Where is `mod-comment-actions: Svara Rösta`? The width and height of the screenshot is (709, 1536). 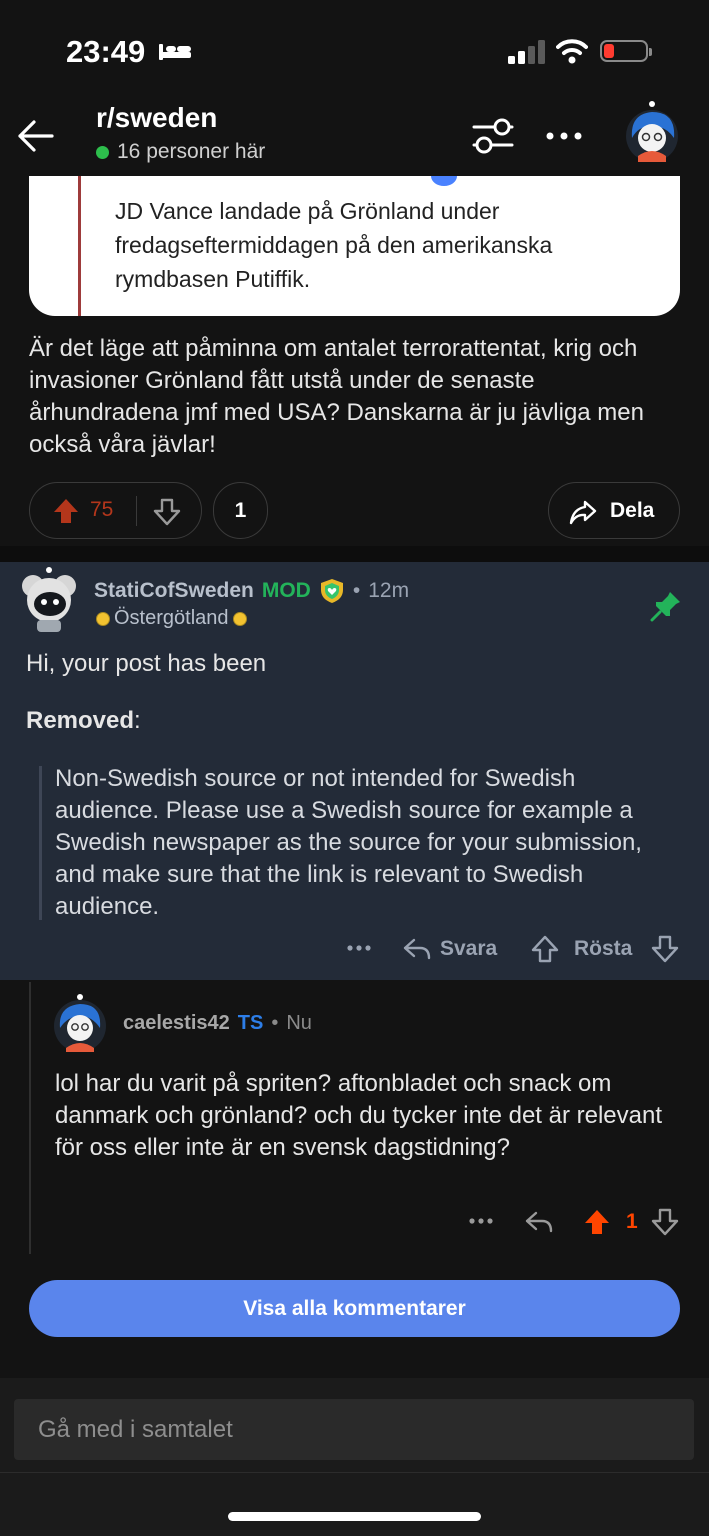
mod-comment-actions: Svara Rösta is located at coordinates (515, 949).